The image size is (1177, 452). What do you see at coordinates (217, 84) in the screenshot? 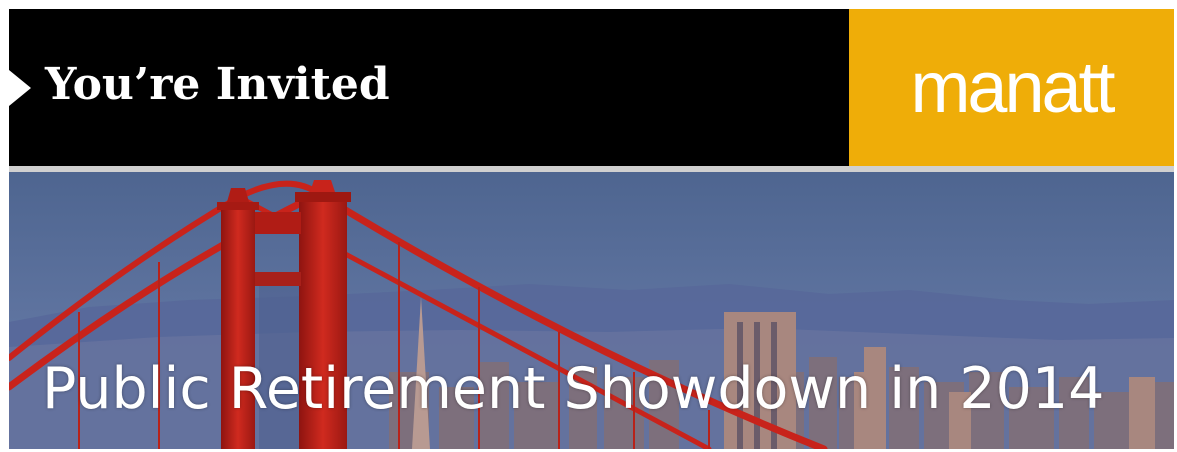
I see `invite-title: You’re Invited` at bounding box center [217, 84].